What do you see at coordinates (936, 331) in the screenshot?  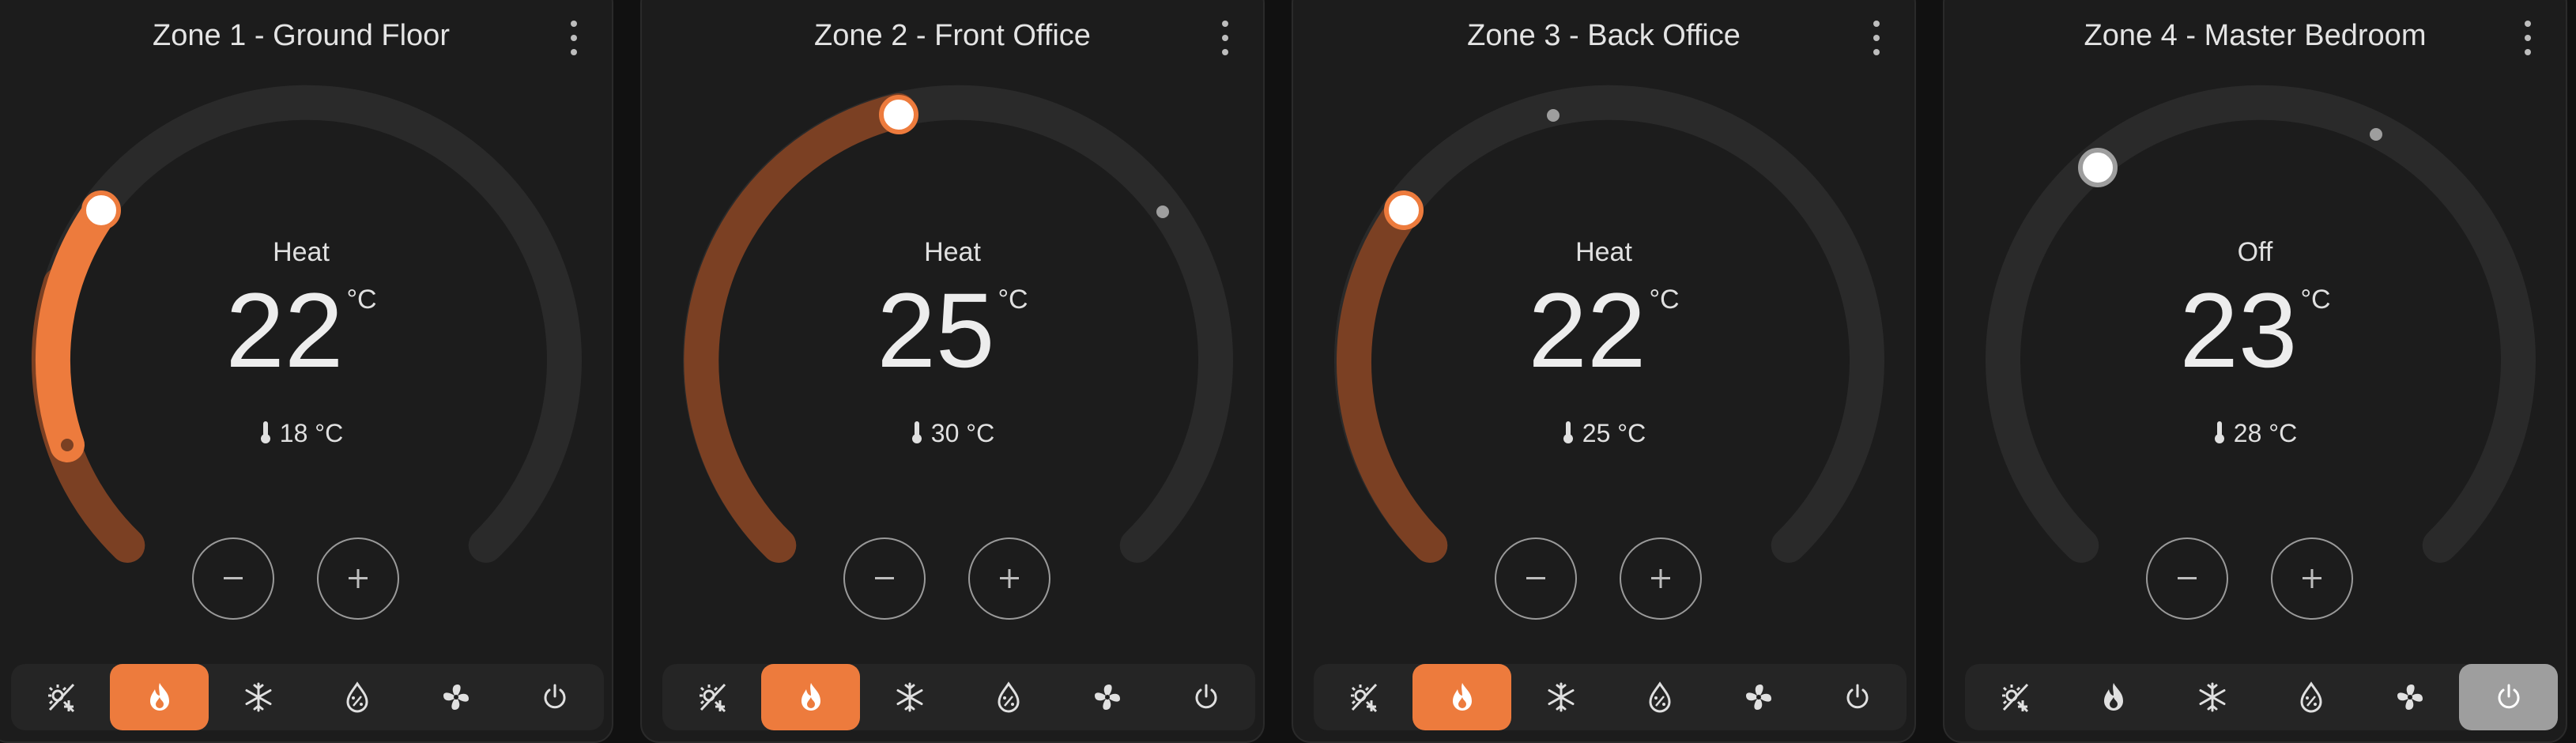 I see `target-value: 25` at bounding box center [936, 331].